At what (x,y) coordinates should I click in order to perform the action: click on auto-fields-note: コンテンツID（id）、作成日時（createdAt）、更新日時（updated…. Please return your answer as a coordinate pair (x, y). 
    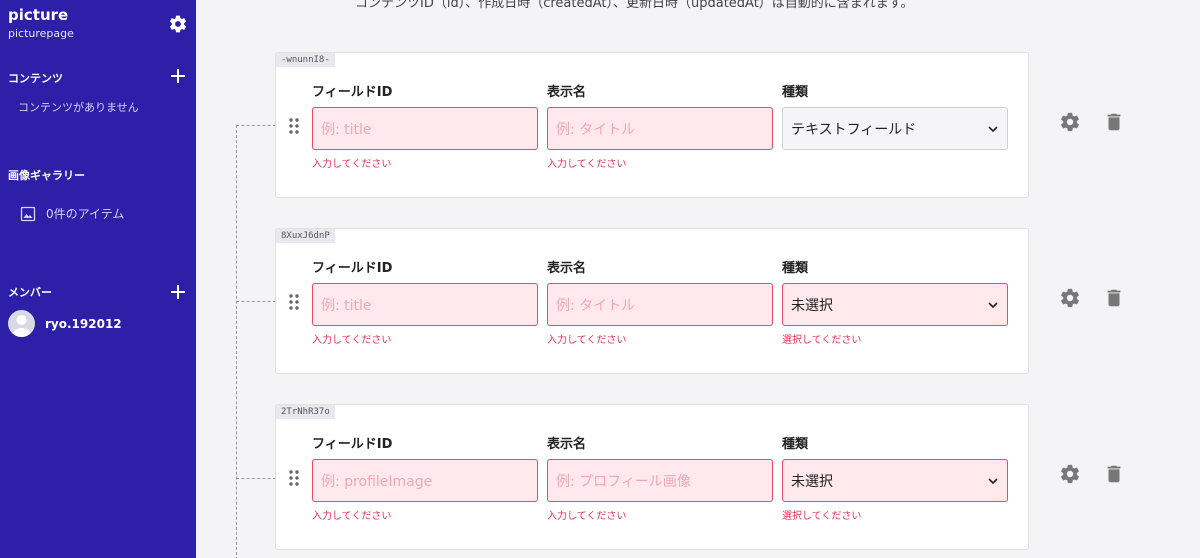
    Looking at the image, I should click on (634, 5).